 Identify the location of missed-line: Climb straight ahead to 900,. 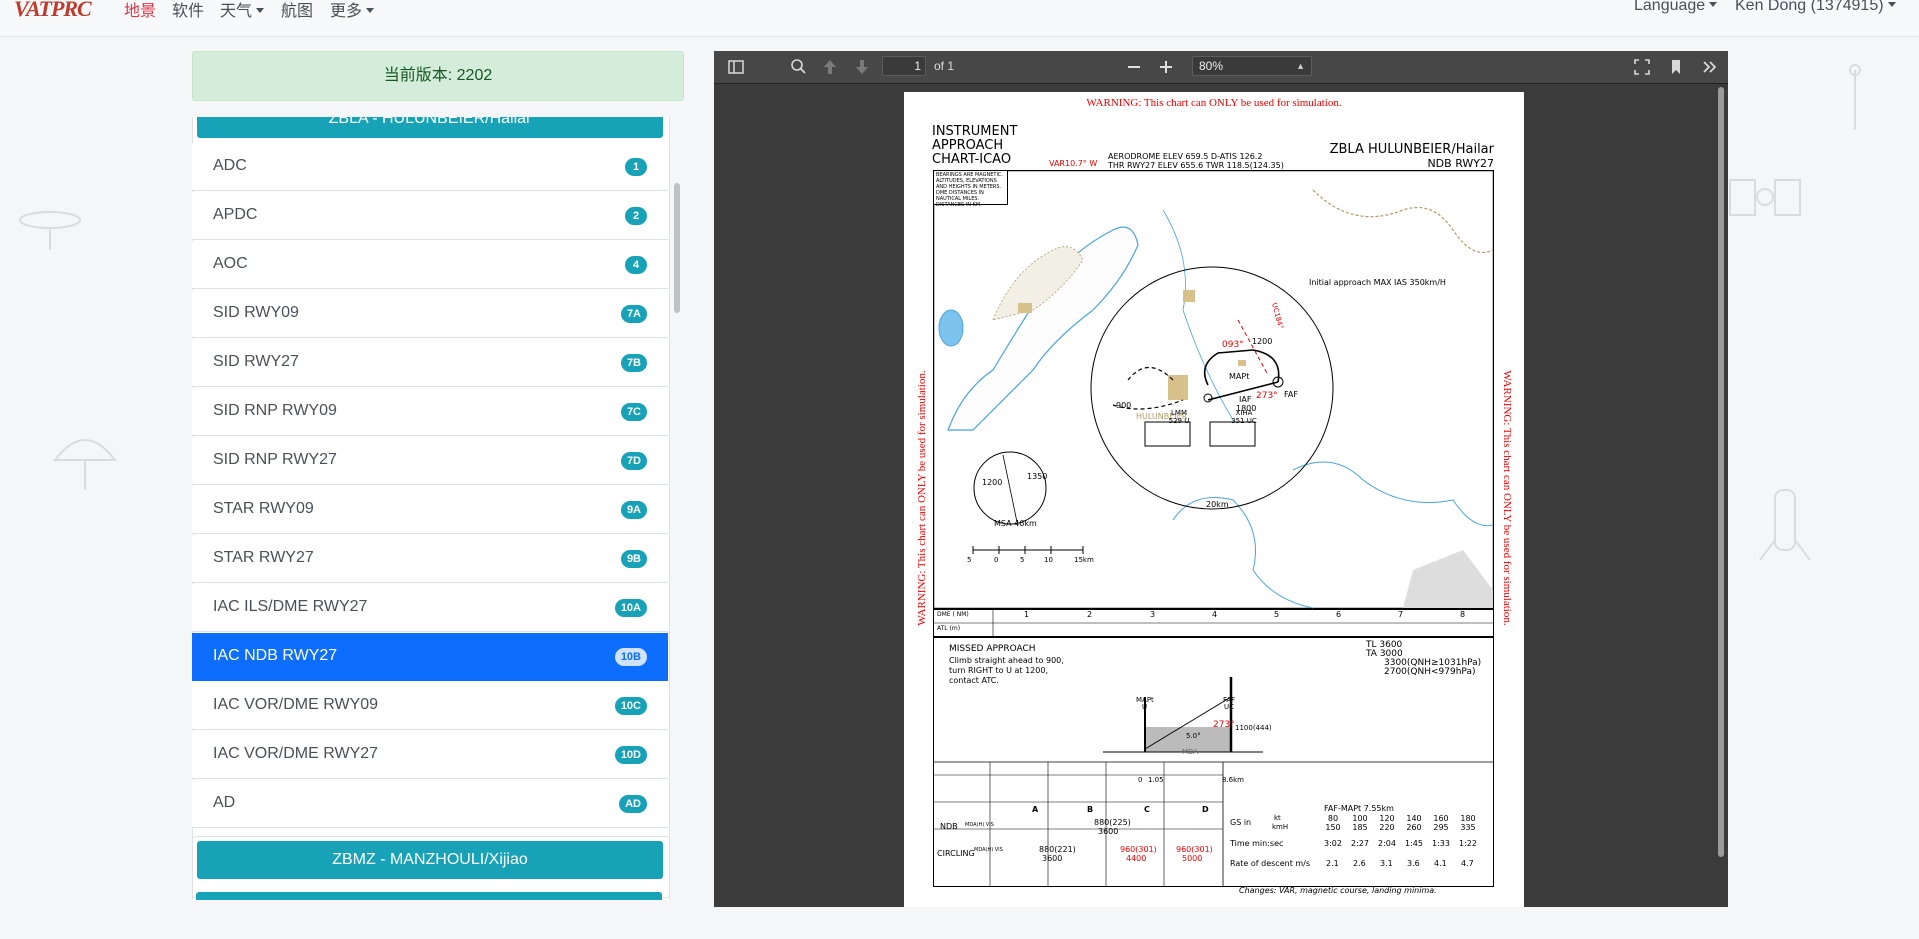
(1006, 660).